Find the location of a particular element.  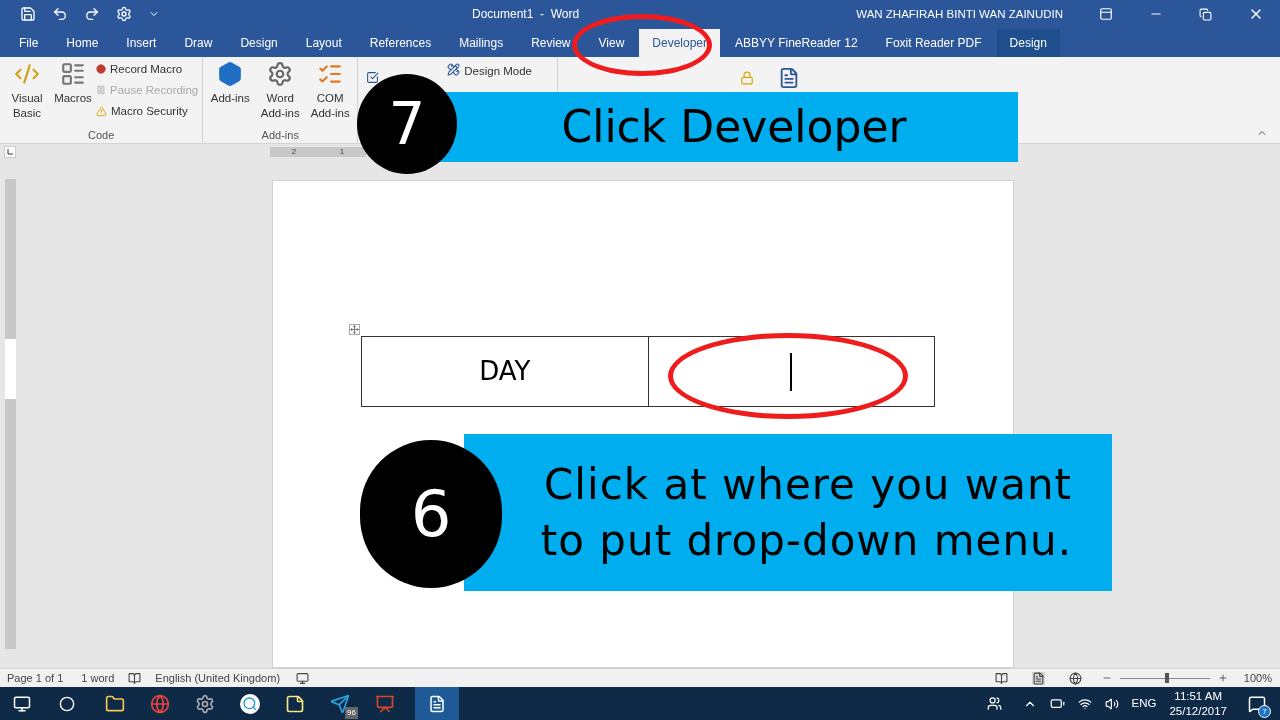

notification-badge: 7 is located at coordinates (1264, 711).